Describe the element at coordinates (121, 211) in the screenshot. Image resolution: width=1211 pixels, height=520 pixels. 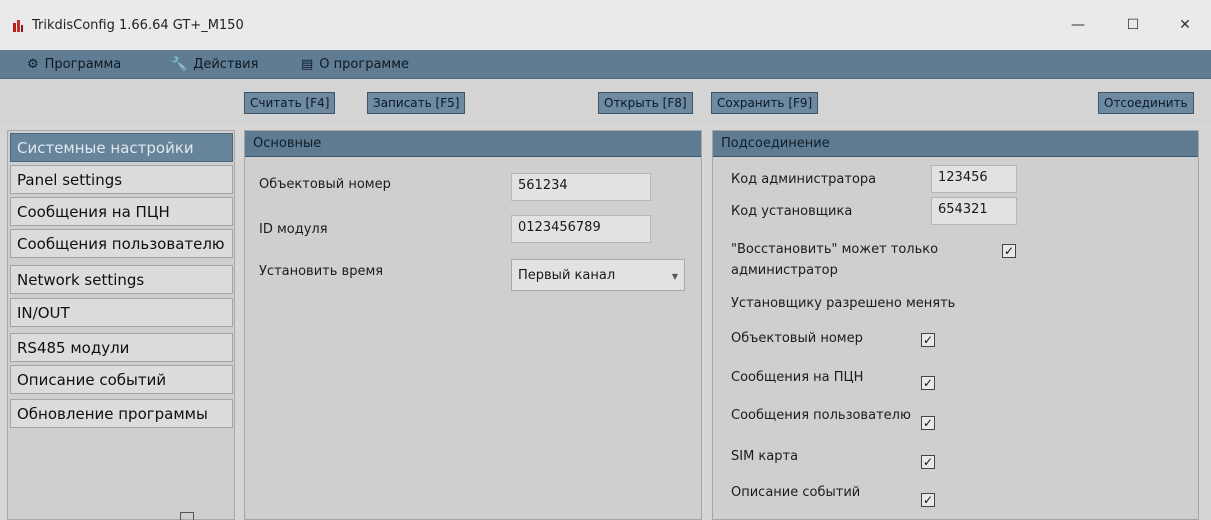
I see `sidebar-item-cms-messages: Сообщения на ПЦН` at that location.